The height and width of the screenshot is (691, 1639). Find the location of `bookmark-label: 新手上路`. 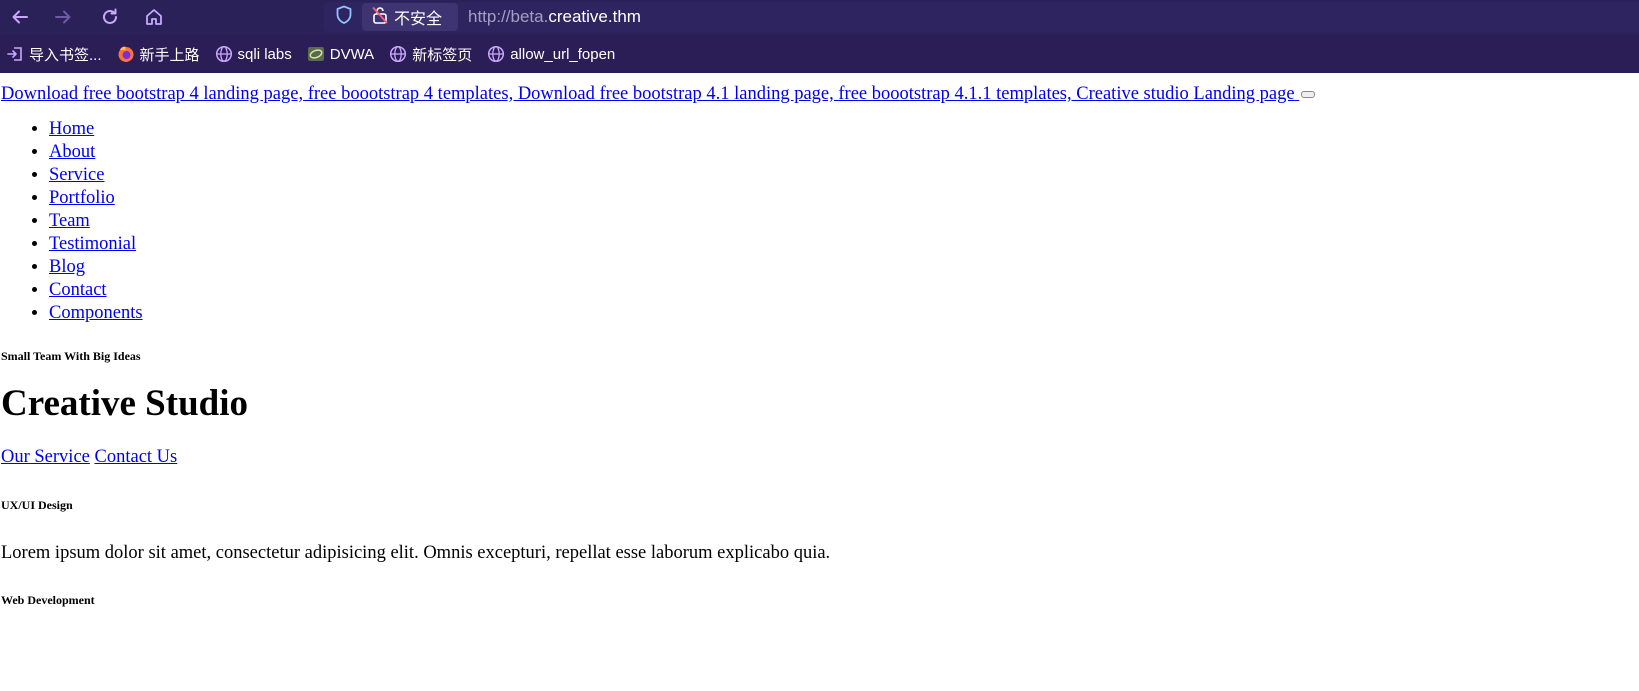

bookmark-label: 新手上路 is located at coordinates (169, 55).